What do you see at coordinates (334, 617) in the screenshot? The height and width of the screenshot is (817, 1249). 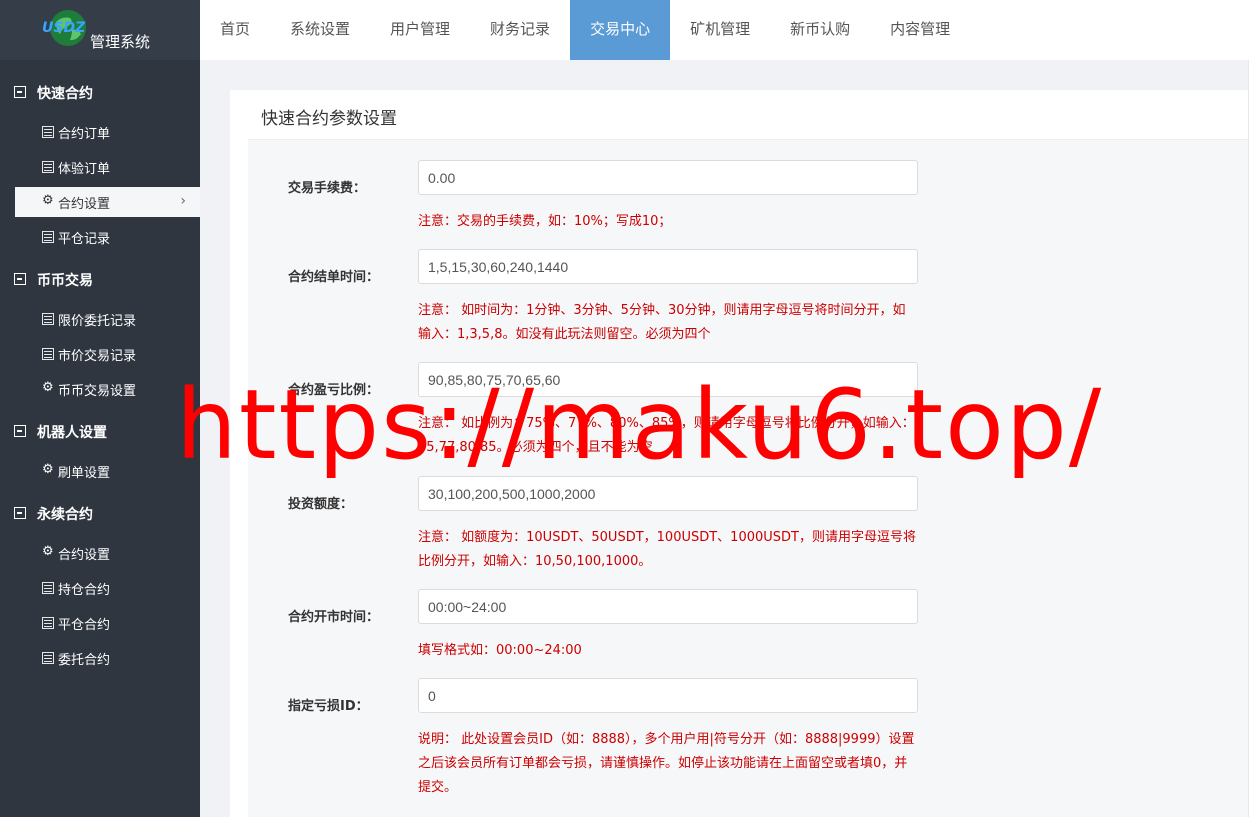 I see `market-hours-label: 合约开市时间：` at bounding box center [334, 617].